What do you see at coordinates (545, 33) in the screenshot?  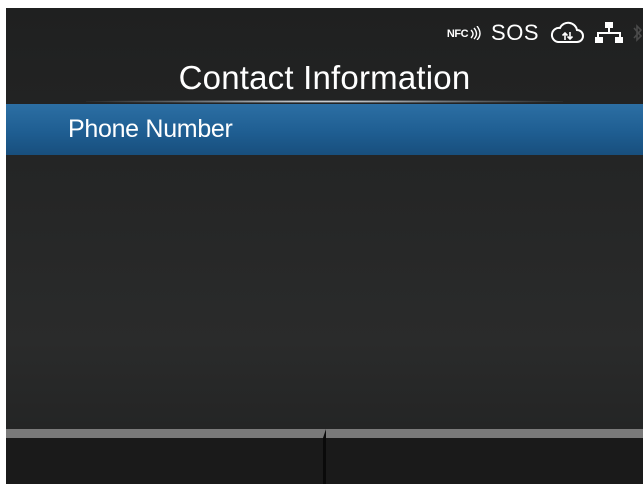 I see `status-bar: NFC SOS` at bounding box center [545, 33].